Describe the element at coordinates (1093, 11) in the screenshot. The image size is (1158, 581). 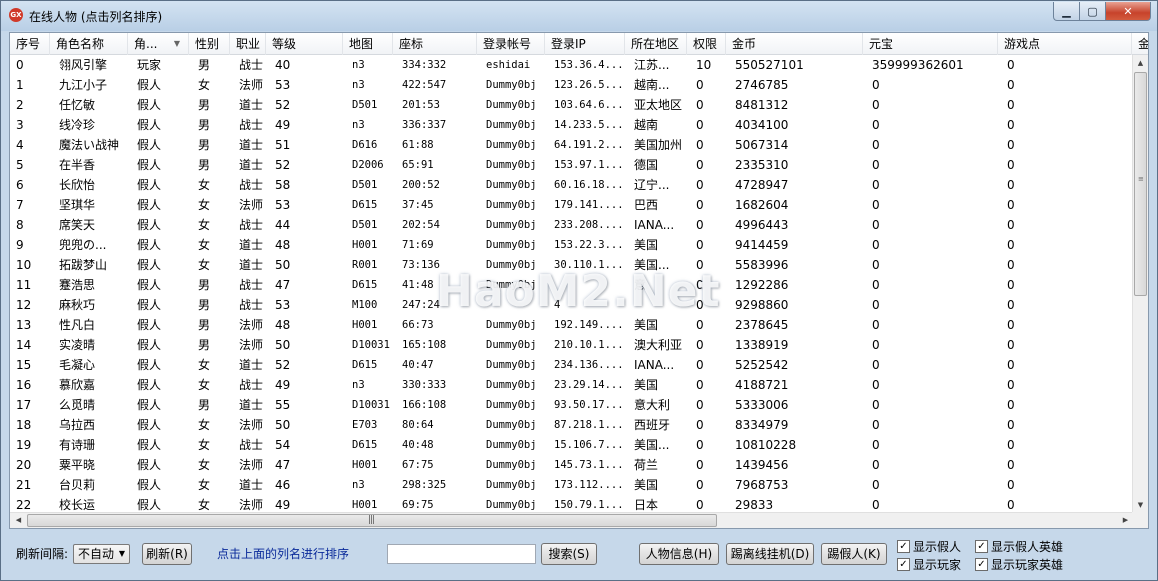
I see `maximize-button: ▢` at that location.